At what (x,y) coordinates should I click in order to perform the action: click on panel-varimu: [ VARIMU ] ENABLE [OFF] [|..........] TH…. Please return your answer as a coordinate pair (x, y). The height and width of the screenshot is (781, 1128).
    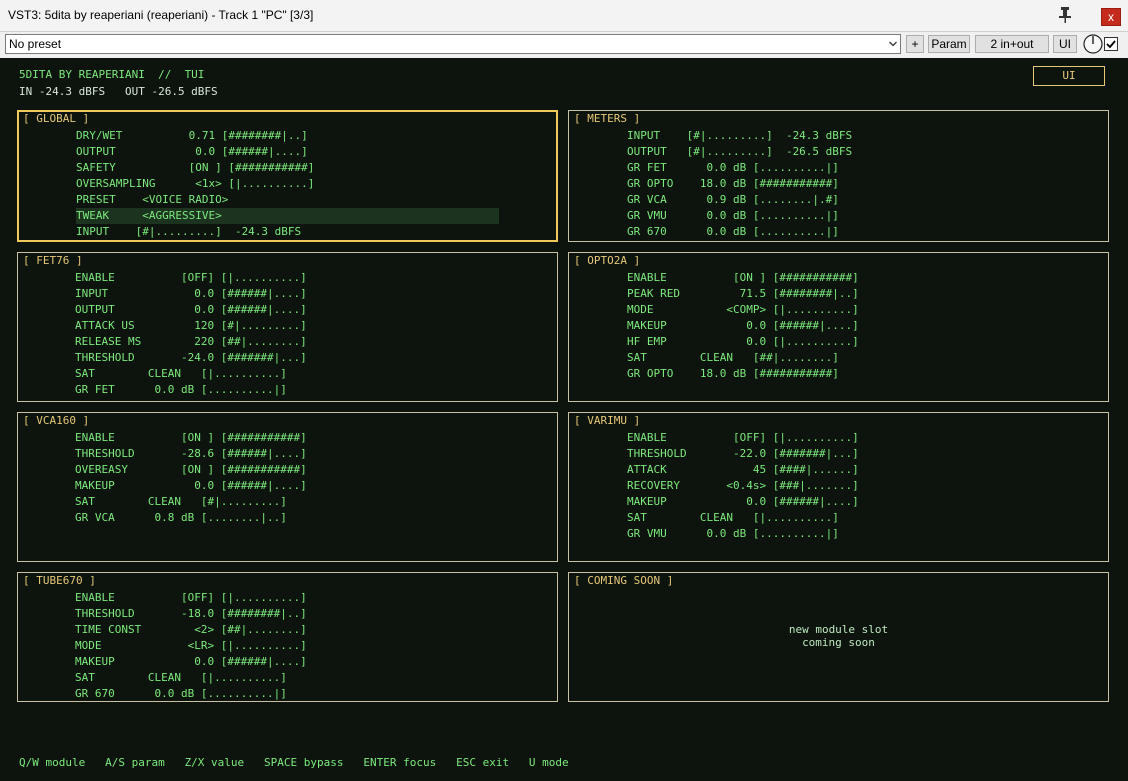
    Looking at the image, I should click on (838, 487).